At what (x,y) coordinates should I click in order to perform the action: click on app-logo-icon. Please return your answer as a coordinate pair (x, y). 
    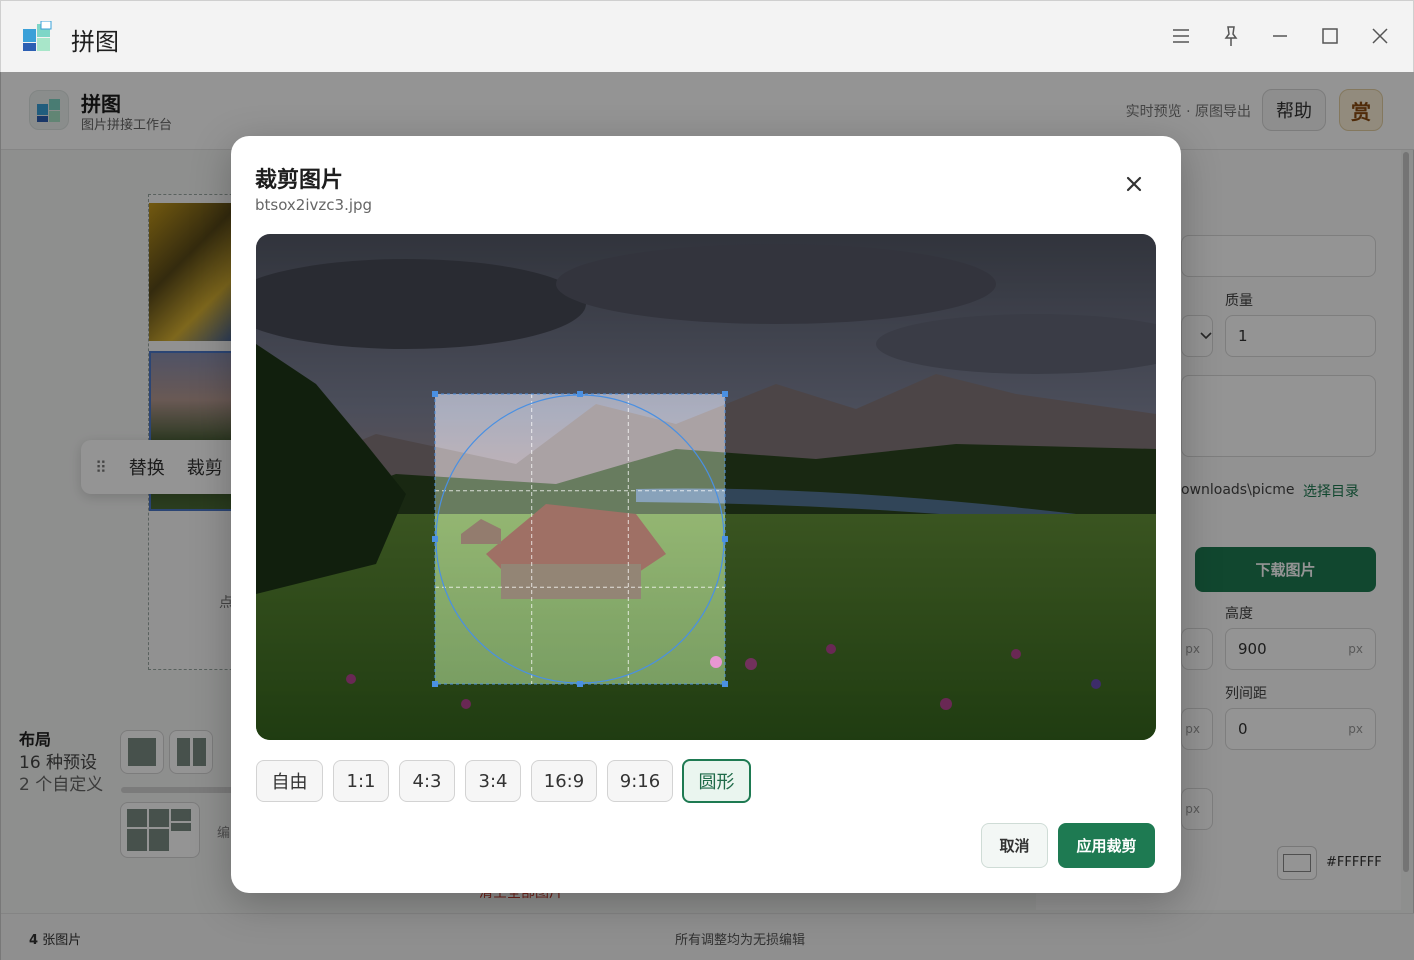
    Looking at the image, I should click on (37, 36).